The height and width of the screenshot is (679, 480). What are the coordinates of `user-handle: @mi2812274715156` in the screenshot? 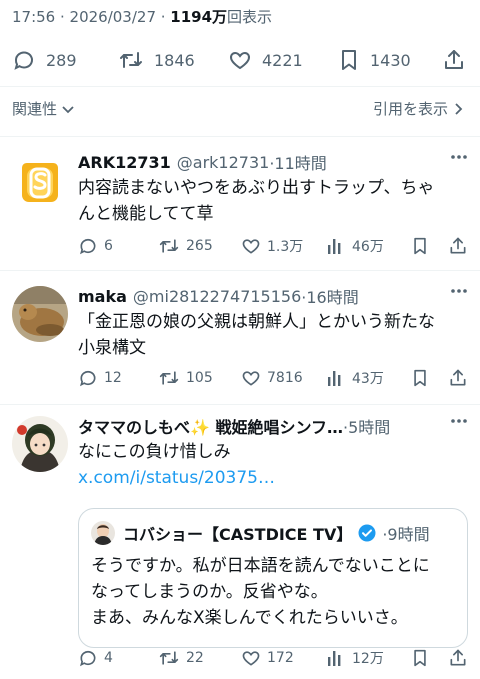 It's located at (217, 296).